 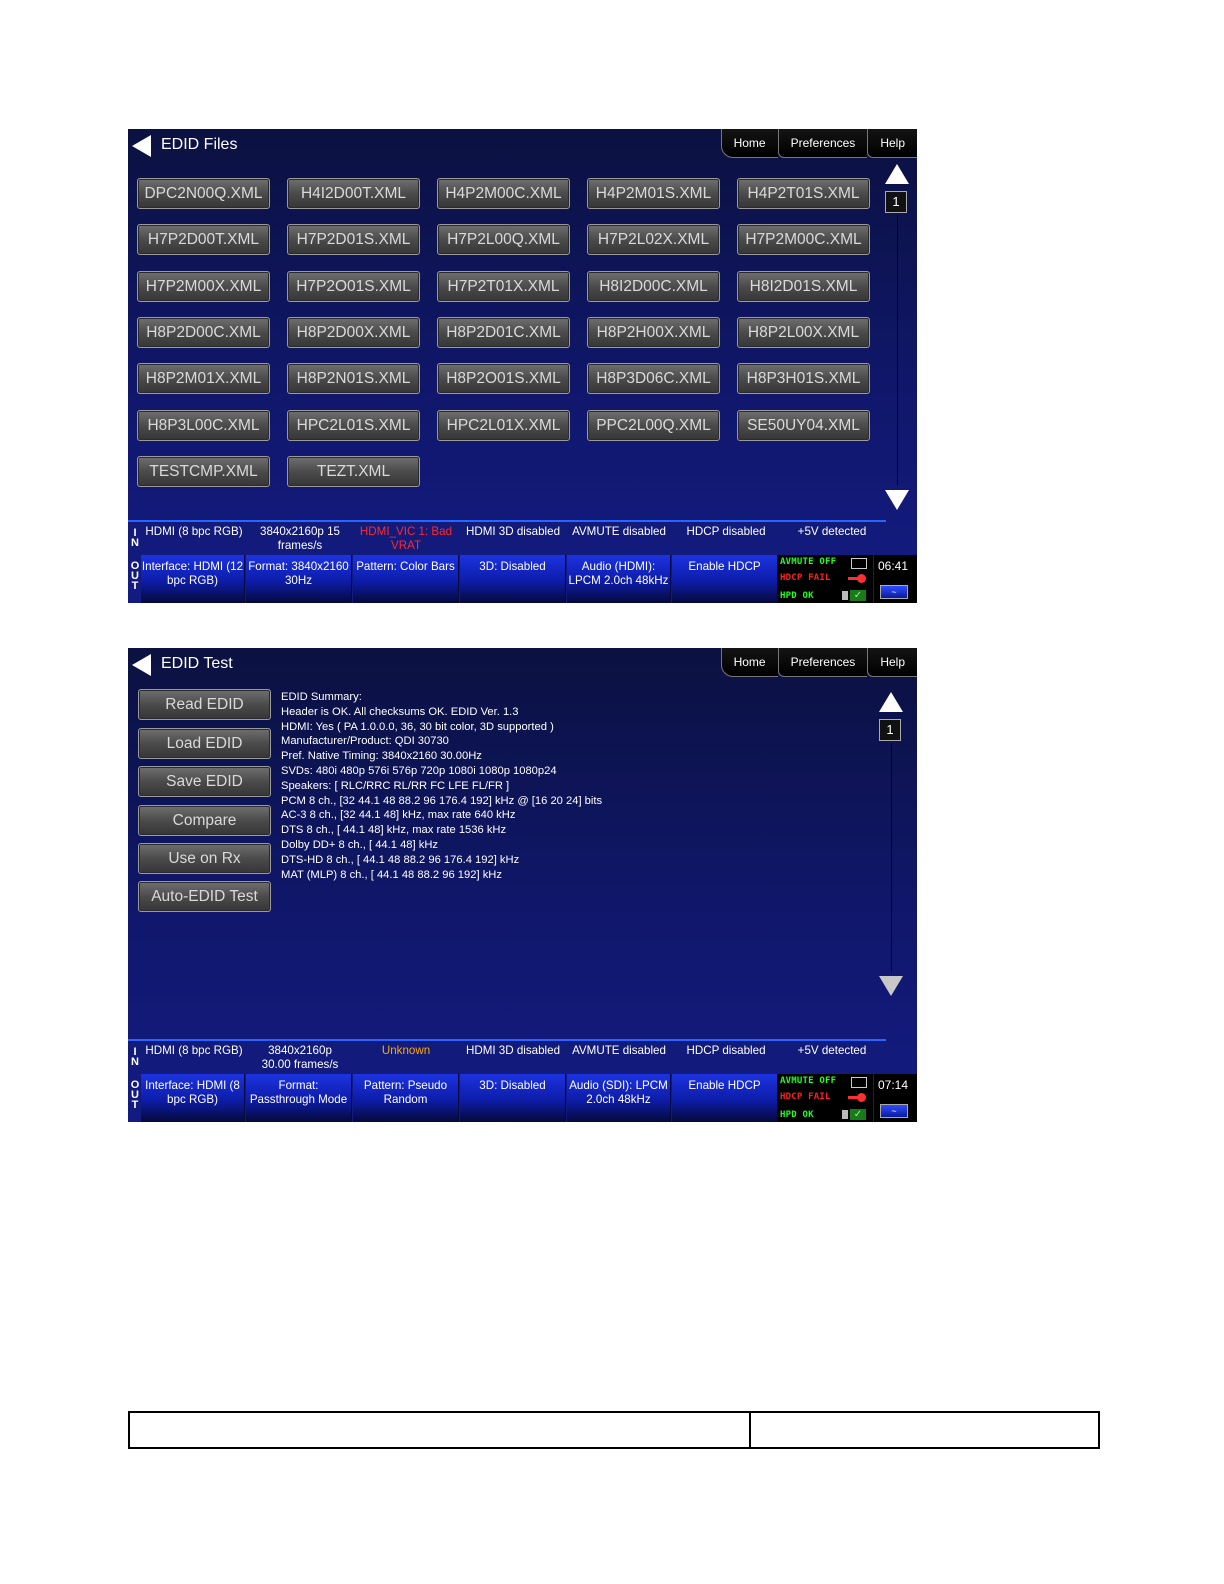 I want to click on in-label: IN, so click(x=135, y=1057).